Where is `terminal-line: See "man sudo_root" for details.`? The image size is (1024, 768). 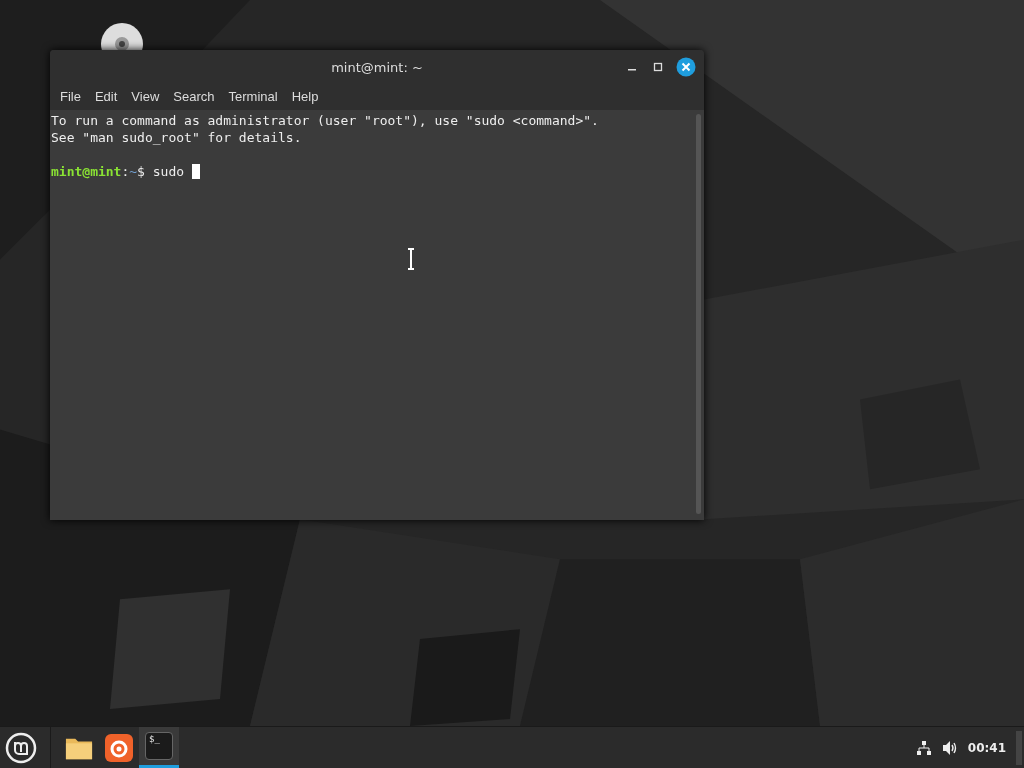 terminal-line: See "man sudo_root" for details. is located at coordinates (177, 137).